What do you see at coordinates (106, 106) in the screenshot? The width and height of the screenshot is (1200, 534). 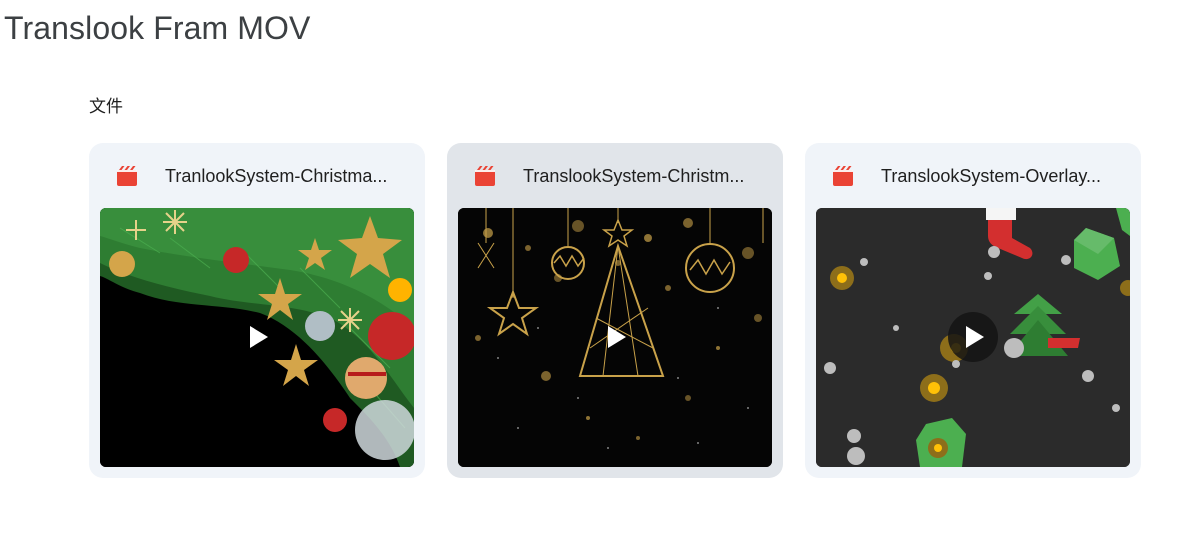 I see `files-section-label: 文件` at bounding box center [106, 106].